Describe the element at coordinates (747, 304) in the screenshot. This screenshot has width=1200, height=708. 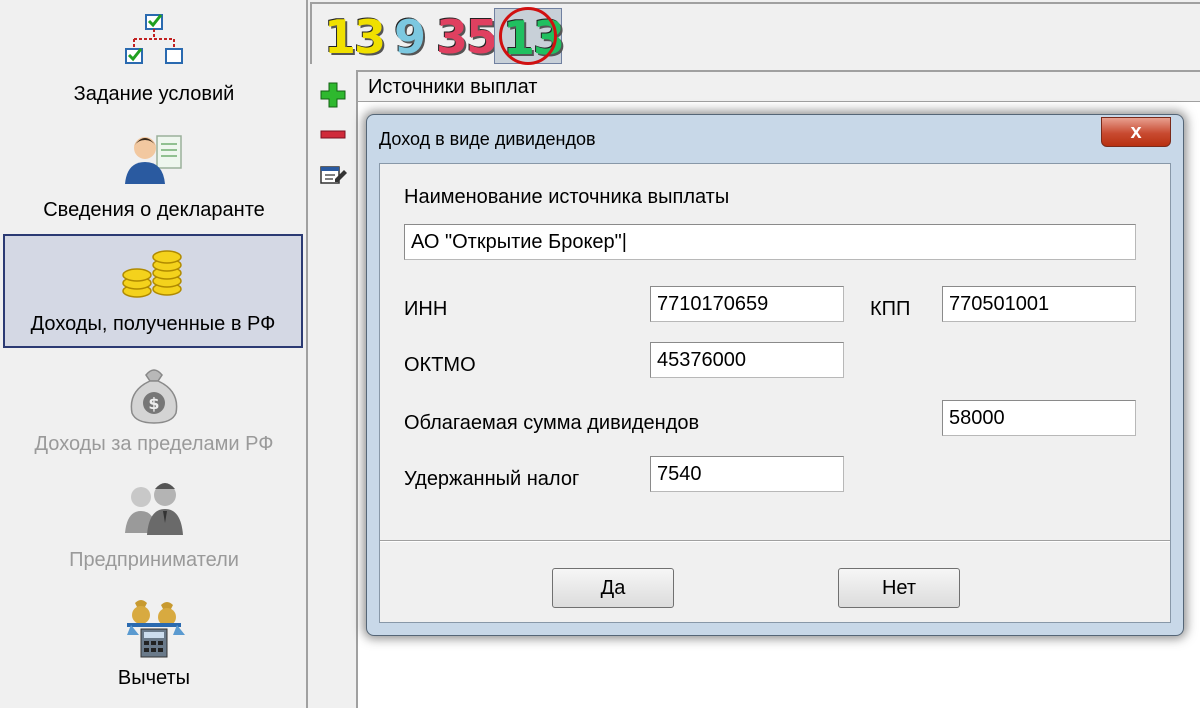
I see `inn-input` at that location.